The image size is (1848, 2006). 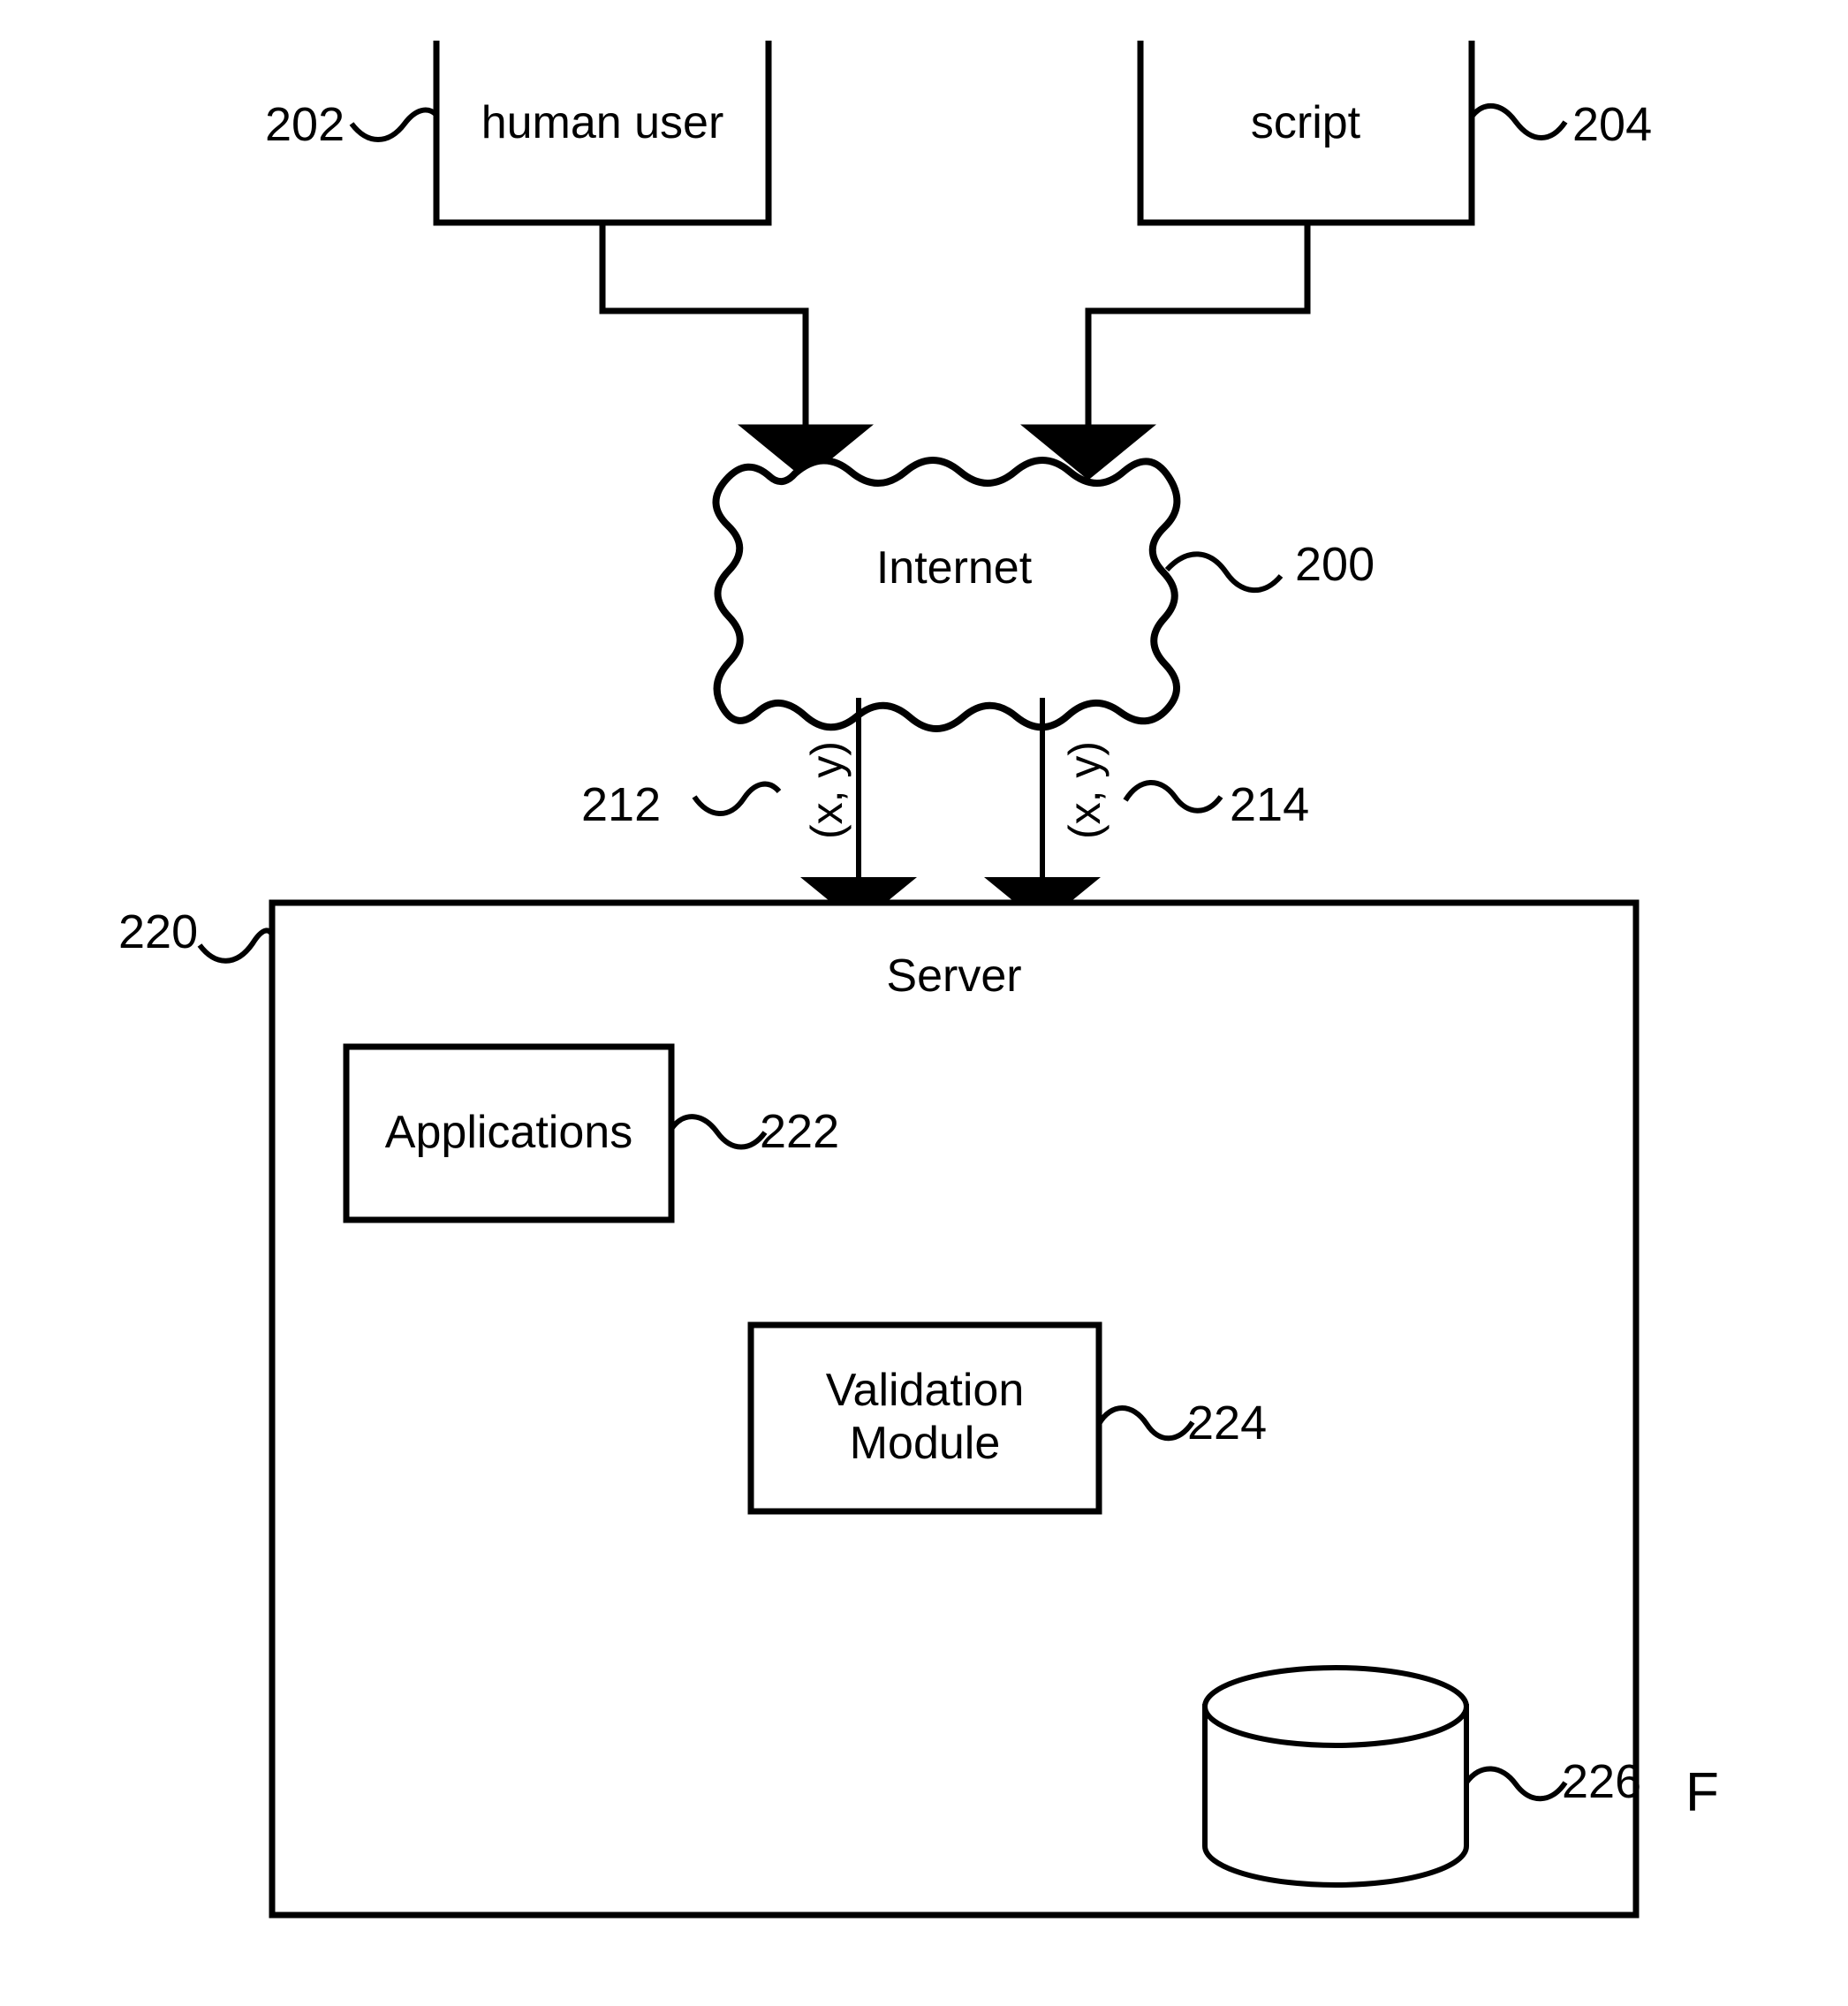 What do you see at coordinates (800, 1131) in the screenshot?
I see `ref-number-222: 222` at bounding box center [800, 1131].